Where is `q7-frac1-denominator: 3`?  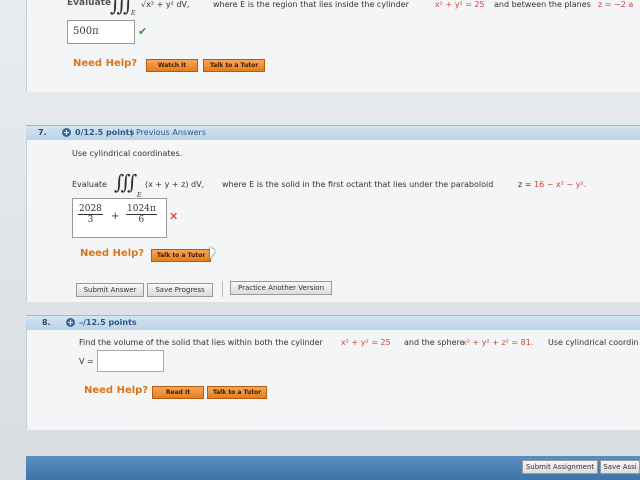 q7-frac1-denominator: 3 is located at coordinates (90, 220).